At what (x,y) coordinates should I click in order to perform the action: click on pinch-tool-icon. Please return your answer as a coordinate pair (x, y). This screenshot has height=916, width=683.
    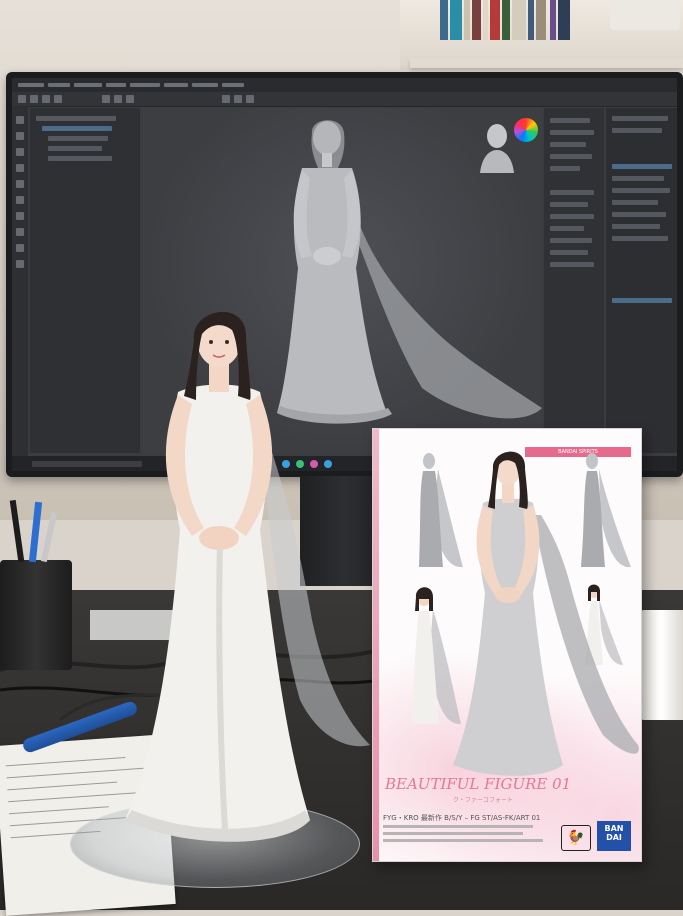
    Looking at the image, I should click on (20, 200).